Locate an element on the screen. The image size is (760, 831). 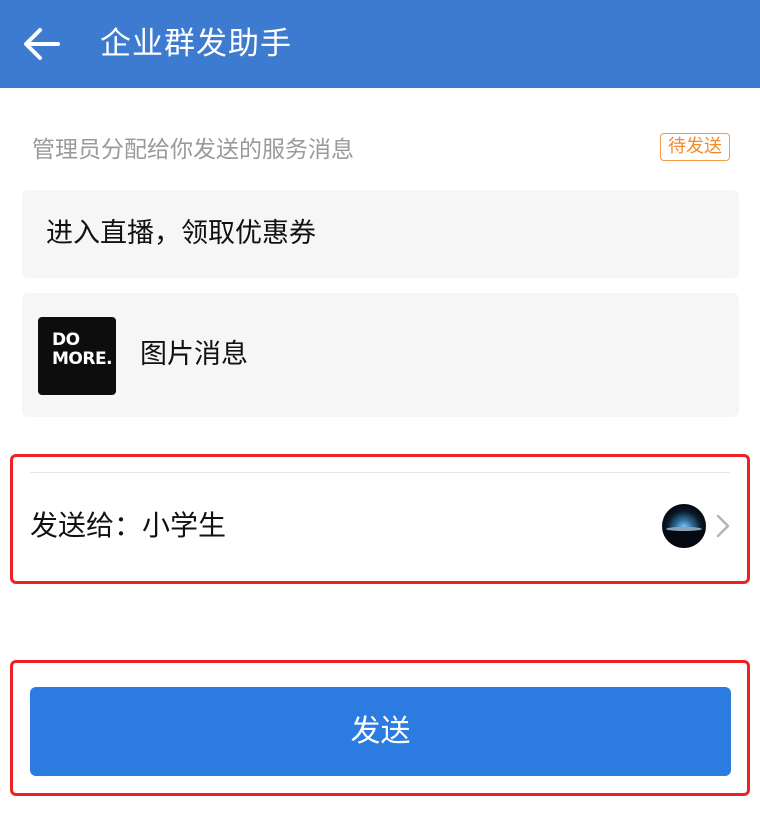
image-thumbnail: DO MORE. is located at coordinates (77, 356).